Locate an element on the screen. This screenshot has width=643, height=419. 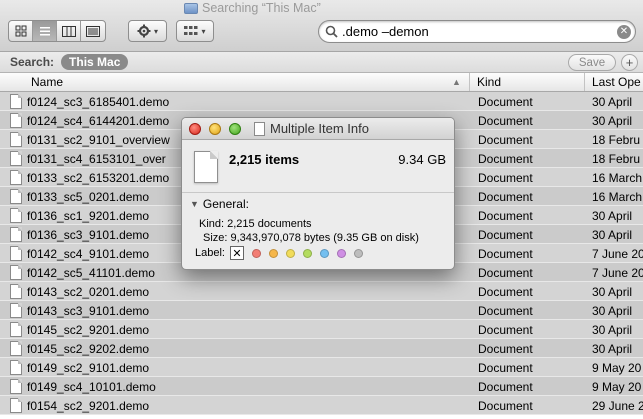
file-name: f0124_sc4_6144201.demo is located at coordinates (98, 120).